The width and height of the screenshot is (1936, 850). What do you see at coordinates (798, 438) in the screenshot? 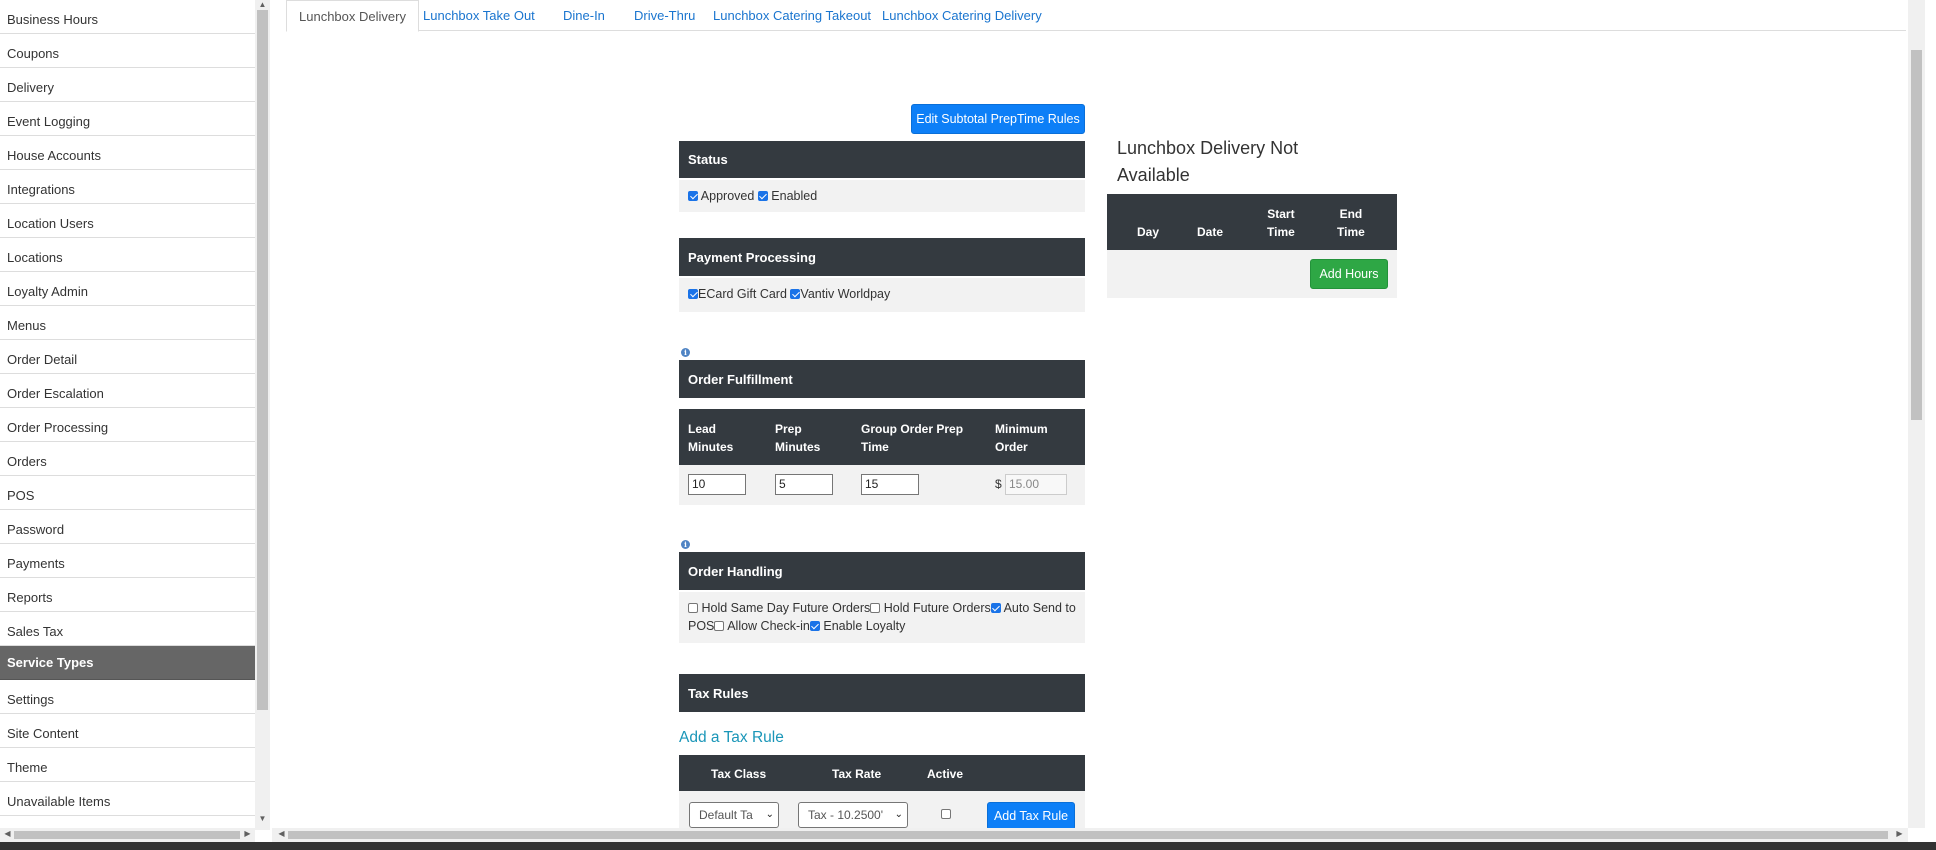
I see `prep-minutes-header: Prep Minutes` at bounding box center [798, 438].